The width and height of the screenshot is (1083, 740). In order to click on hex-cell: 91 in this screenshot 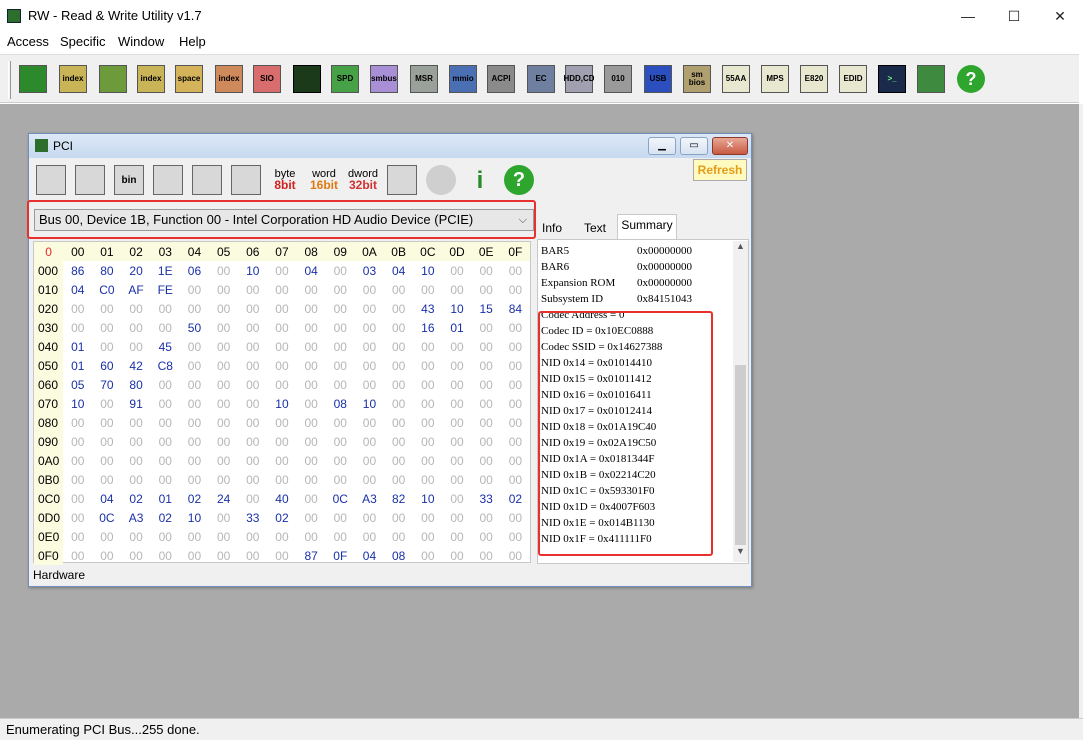, I will do `click(136, 403)`.